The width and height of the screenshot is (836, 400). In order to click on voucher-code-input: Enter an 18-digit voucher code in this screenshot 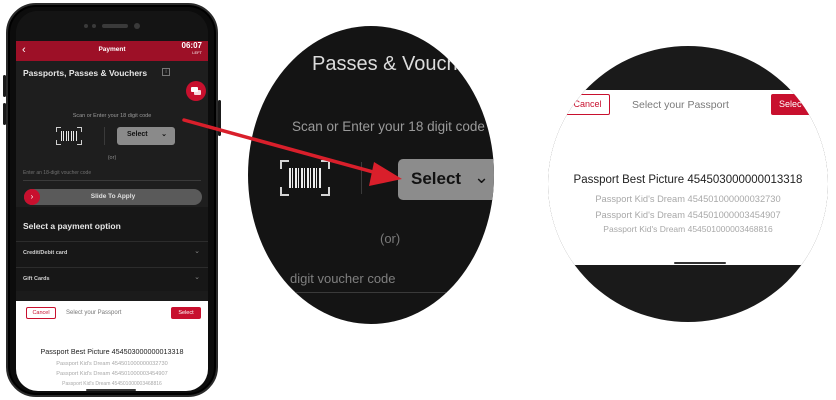, I will do `click(112, 175)`.